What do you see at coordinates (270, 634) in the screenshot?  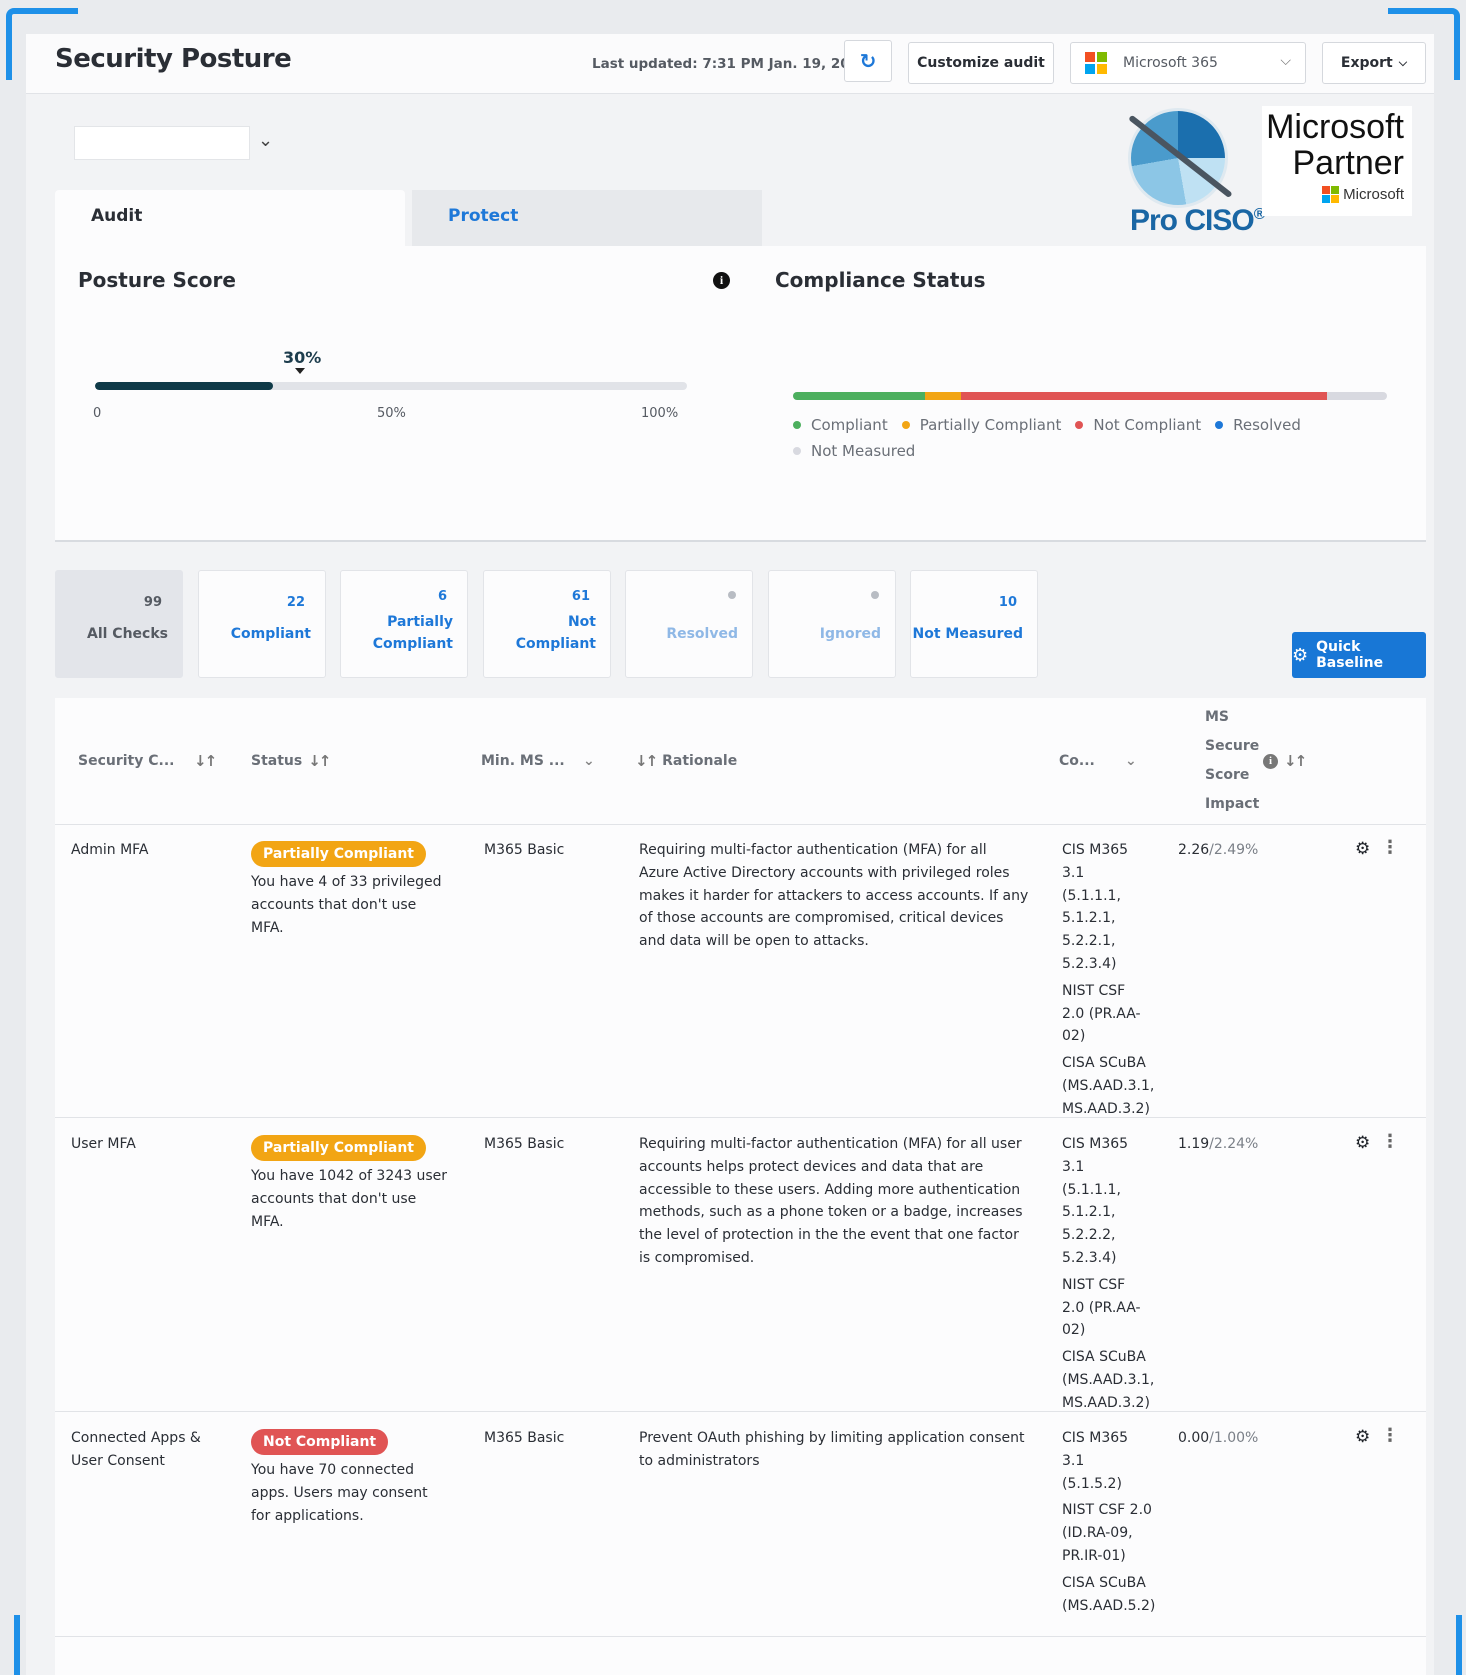 I see `filter-label: Compliant` at bounding box center [270, 634].